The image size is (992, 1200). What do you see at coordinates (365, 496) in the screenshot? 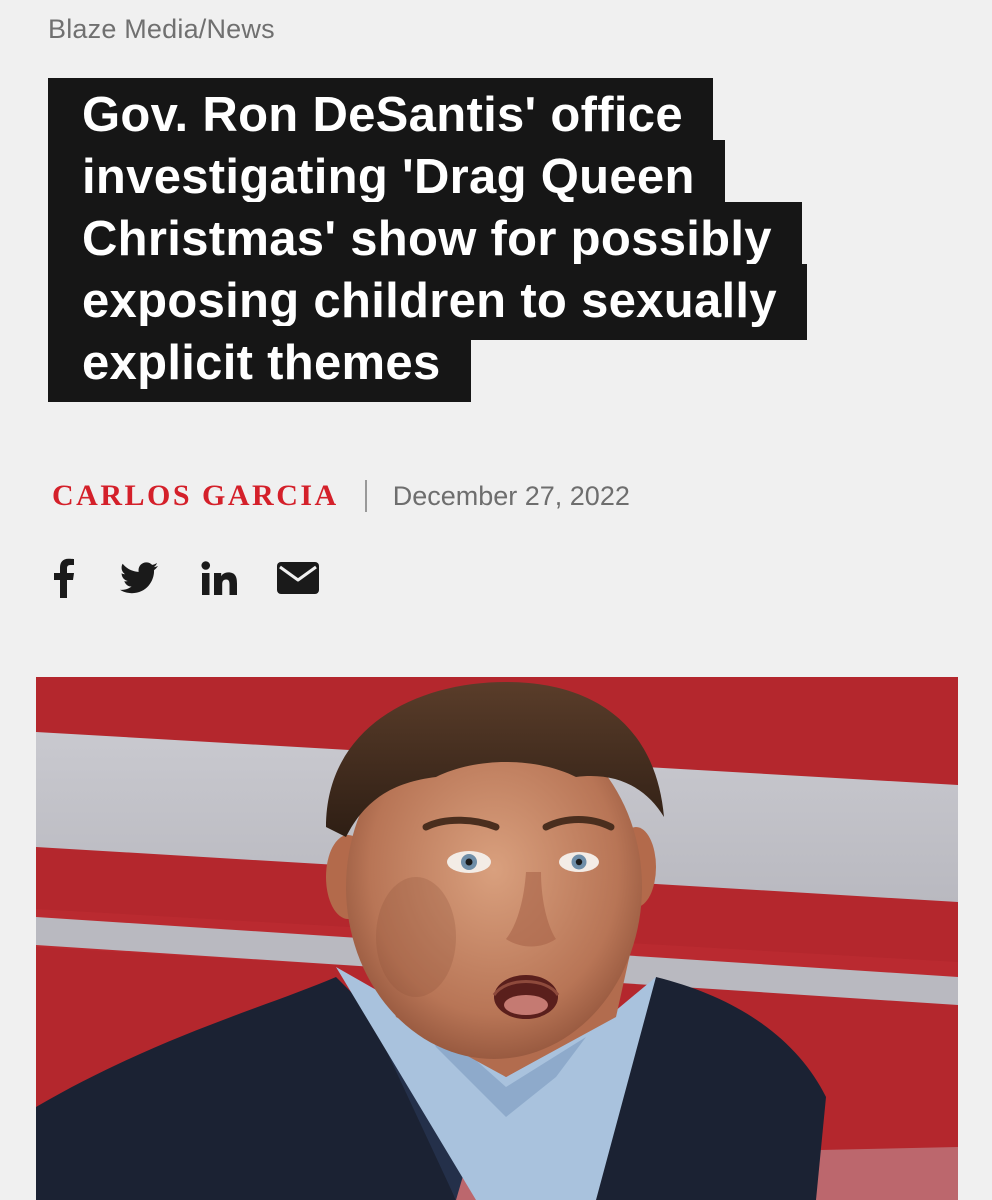
I see `byline-separator` at bounding box center [365, 496].